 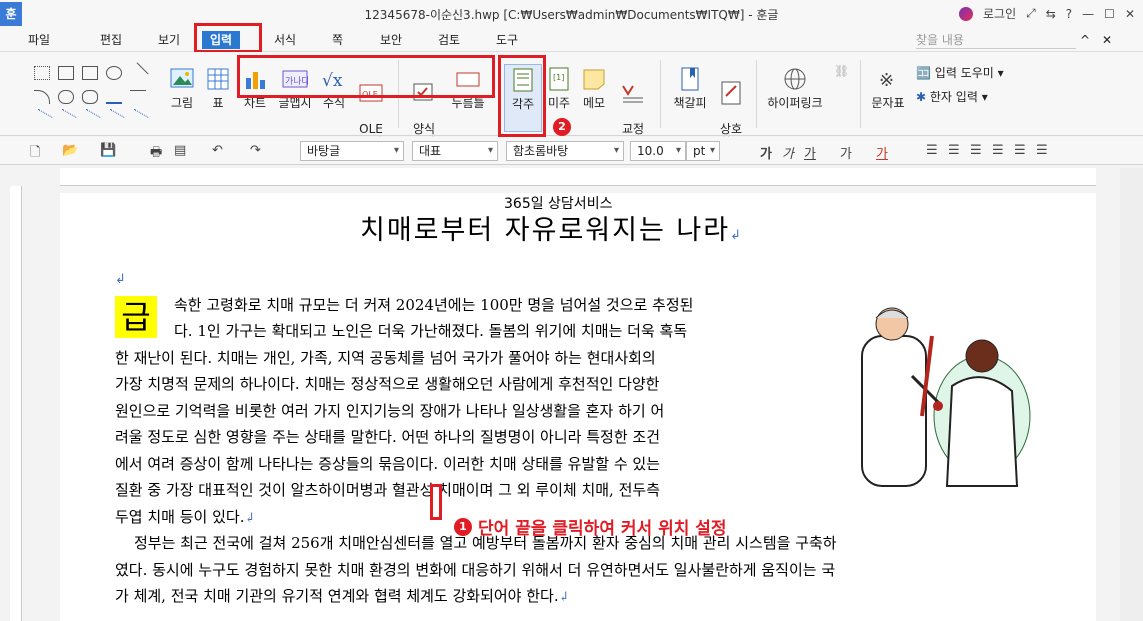 What do you see at coordinates (571, 40) in the screenshot?
I see `menu-bar: 파일 편집 보기 입력 서식 쪽 보안 검토 도구 찾을 내용 ^ ✕` at bounding box center [571, 40].